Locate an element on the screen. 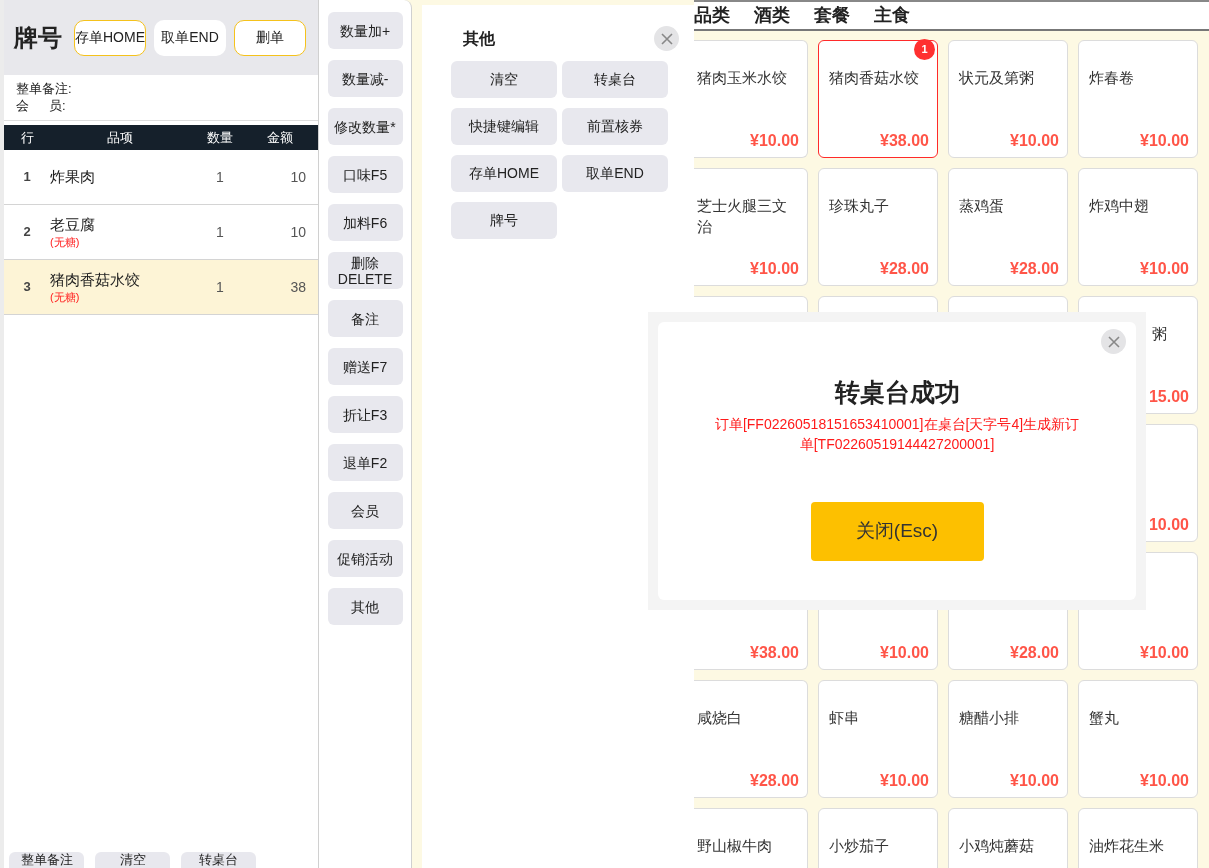 This screenshot has height=868, width=1209. dialog-message: 订单[FF02260518151653410001]在桌台[天字号4]生成新订单[TF02260519144427200001] is located at coordinates (897, 434).